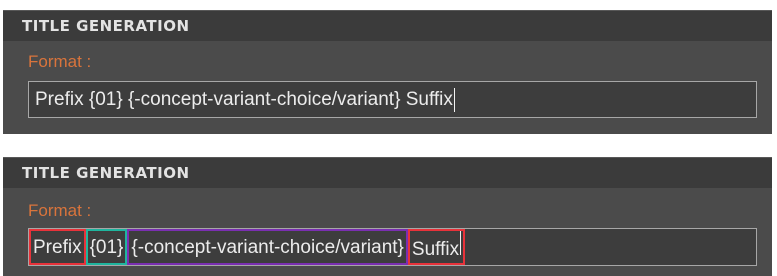  What do you see at coordinates (57, 247) in the screenshot?
I see `prefix-segment: Prefix` at bounding box center [57, 247].